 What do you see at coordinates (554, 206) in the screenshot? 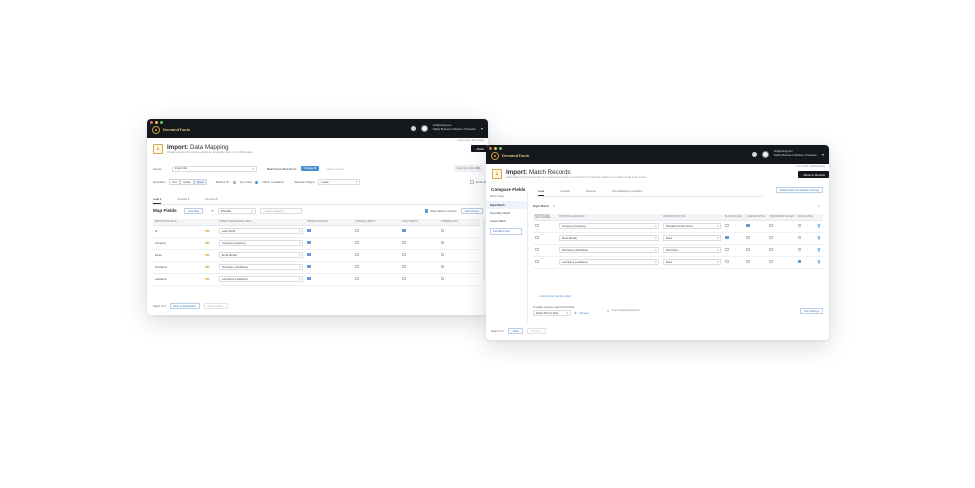
I see `edit-icon: ✎` at bounding box center [554, 206].